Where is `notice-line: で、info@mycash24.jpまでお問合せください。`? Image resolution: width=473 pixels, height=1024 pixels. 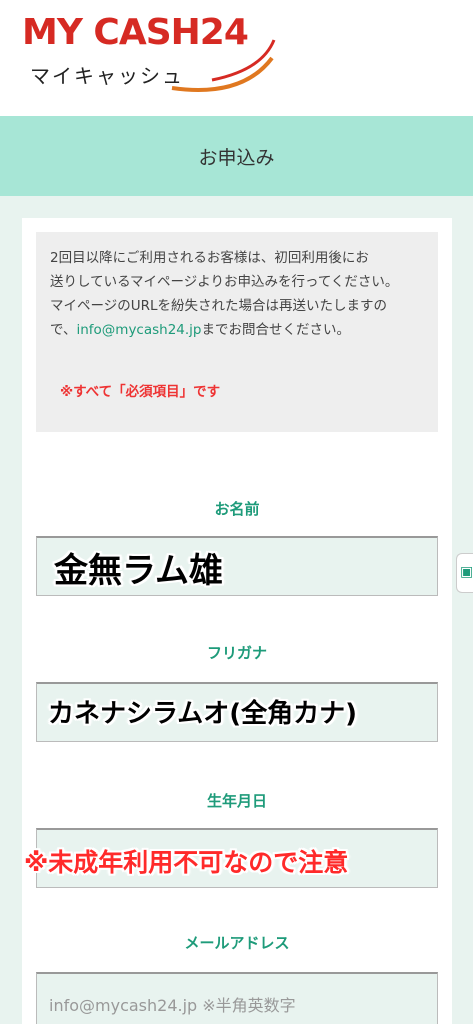
notice-line: で、info@mycash24.jpまでお問合せください。 is located at coordinates (237, 330).